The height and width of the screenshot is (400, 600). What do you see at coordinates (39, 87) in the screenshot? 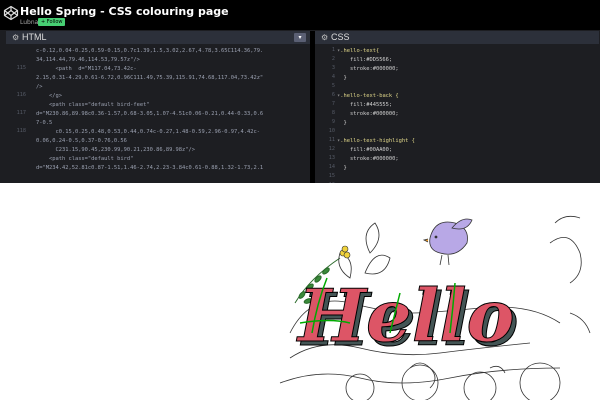
I see `html-code-line: />` at bounding box center [39, 87].